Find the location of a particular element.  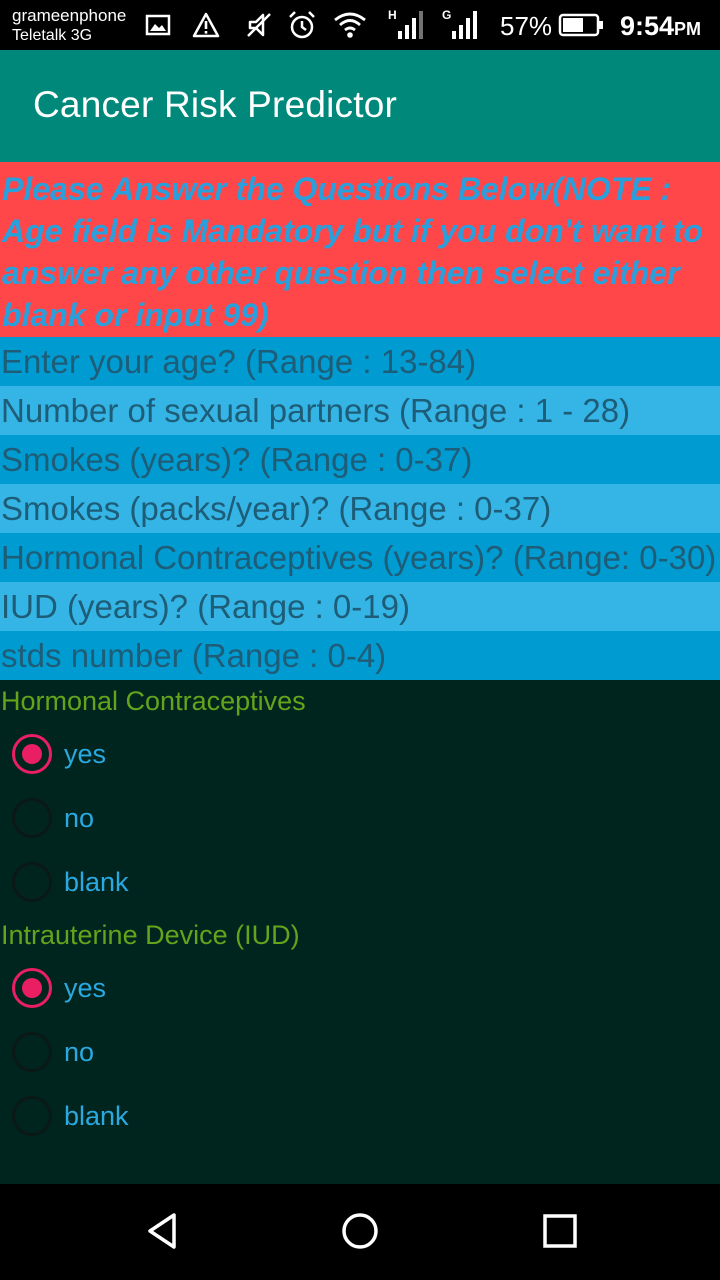

signal-icon: H is located at coordinates (406, 24).